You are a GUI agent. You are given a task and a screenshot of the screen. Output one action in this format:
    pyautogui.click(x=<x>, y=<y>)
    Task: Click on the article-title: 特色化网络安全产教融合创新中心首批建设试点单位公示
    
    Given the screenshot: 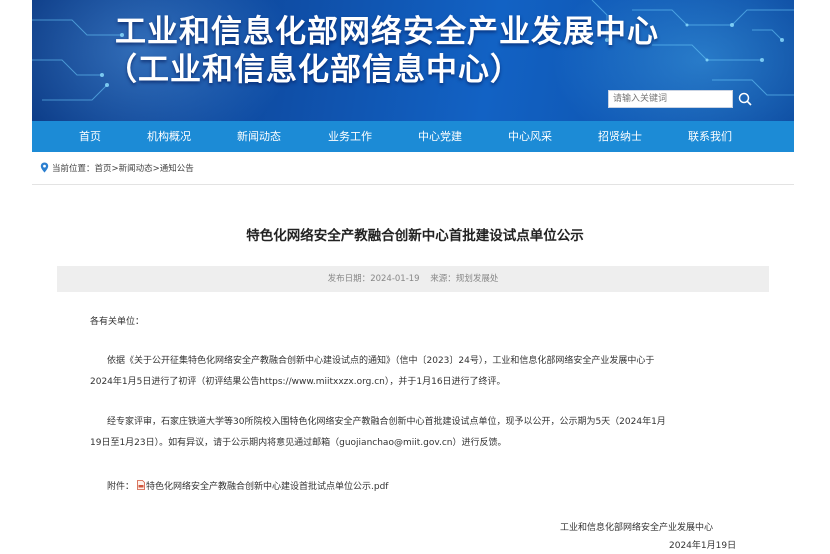 What is the action you would take?
    pyautogui.click(x=415, y=236)
    